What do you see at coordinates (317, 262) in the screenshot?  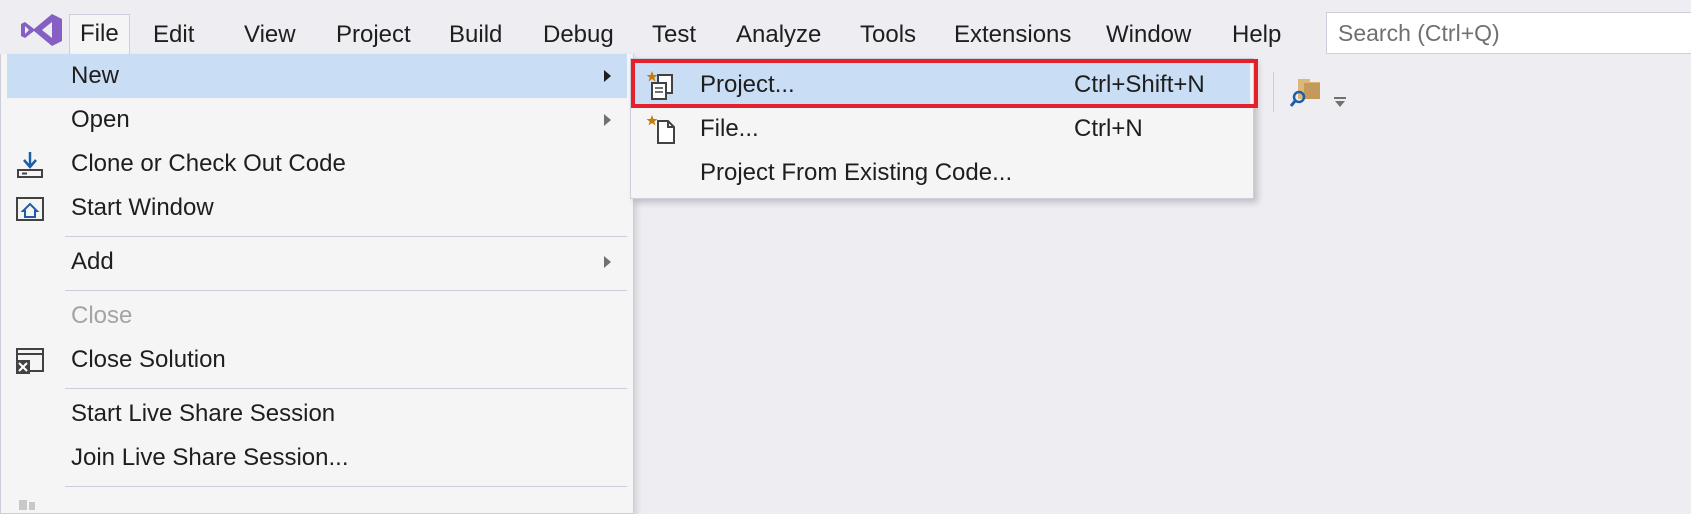 I see `file-menu-add: Add` at bounding box center [317, 262].